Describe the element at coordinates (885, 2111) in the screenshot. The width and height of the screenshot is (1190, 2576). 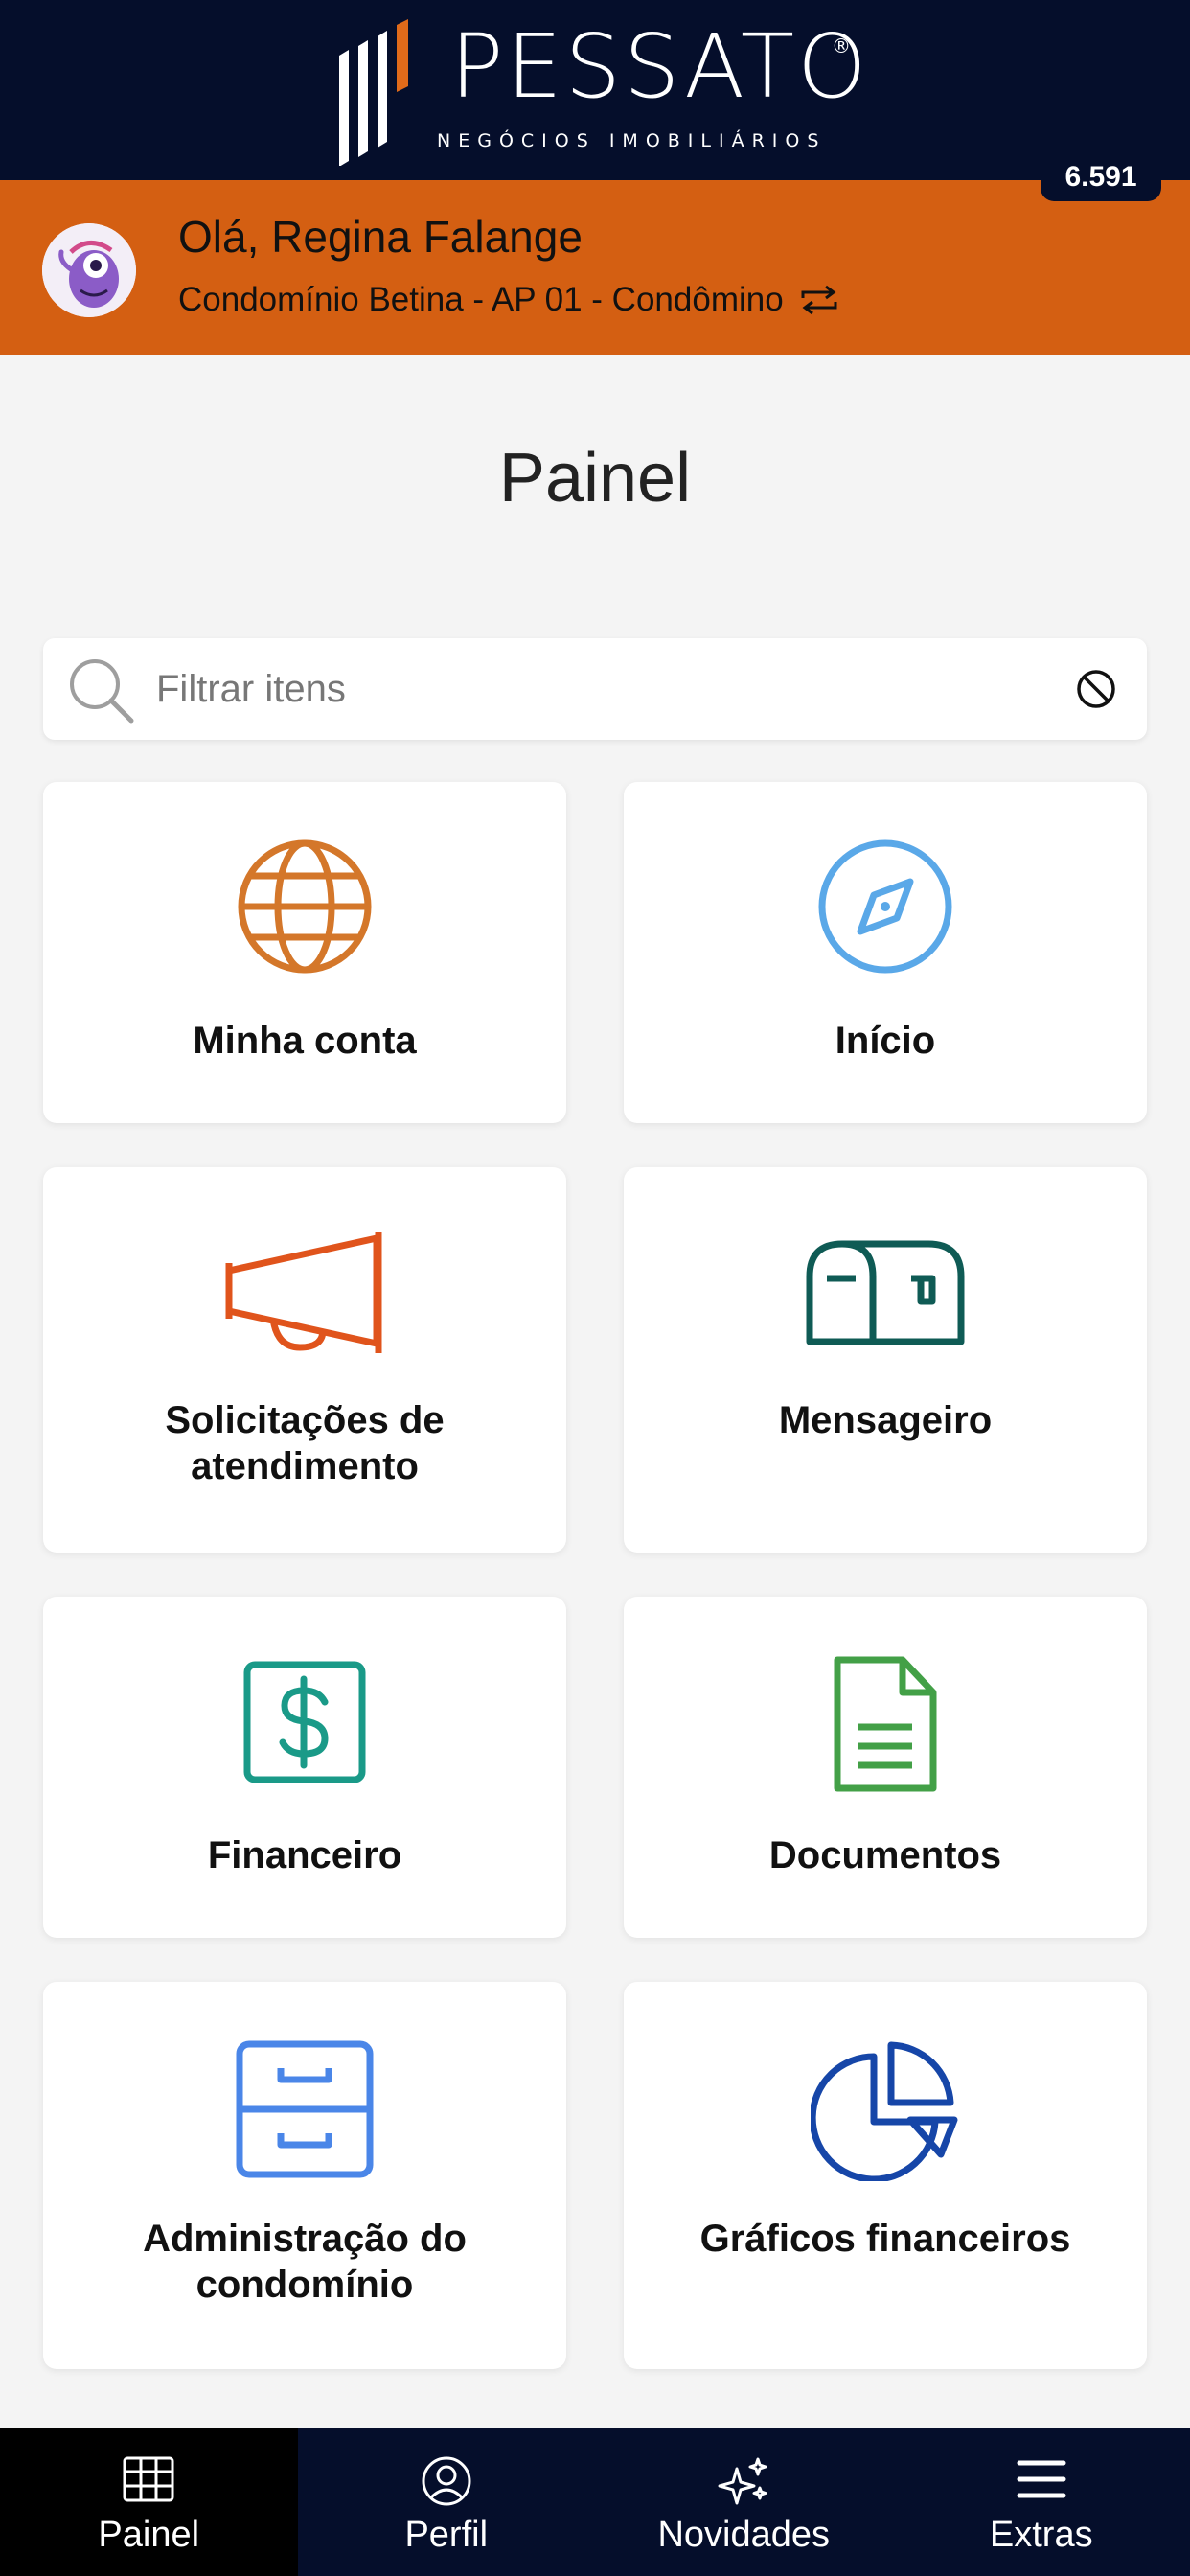
I see `pie-chart-icon` at that location.